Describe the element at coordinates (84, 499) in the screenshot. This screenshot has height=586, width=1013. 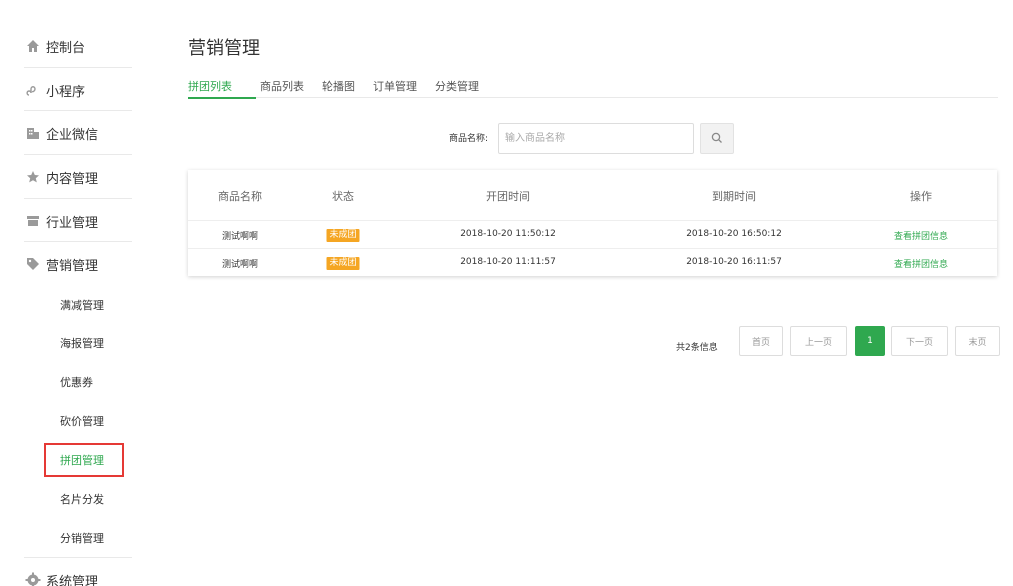
I see `sub-item-business-card: 名片分发` at that location.